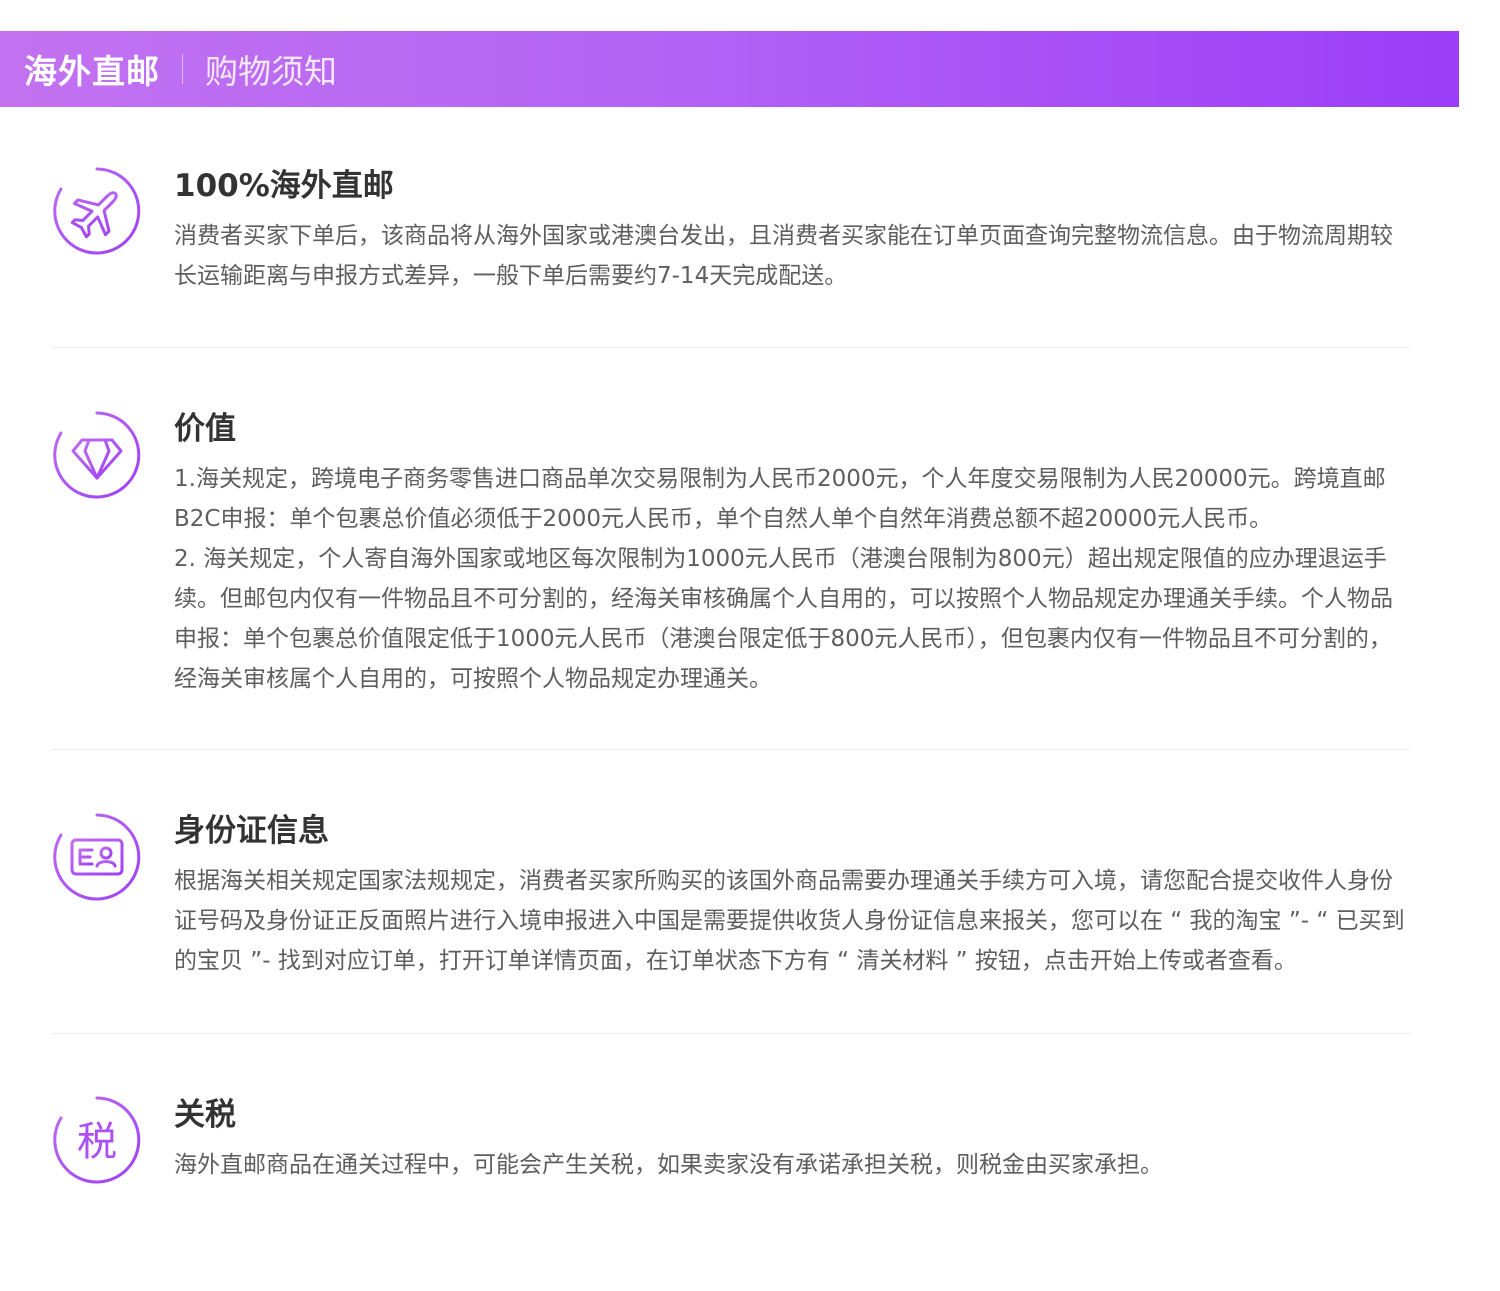 This screenshot has height=1291, width=1500. What do you see at coordinates (205, 429) in the screenshot?
I see `section-title: 价值` at bounding box center [205, 429].